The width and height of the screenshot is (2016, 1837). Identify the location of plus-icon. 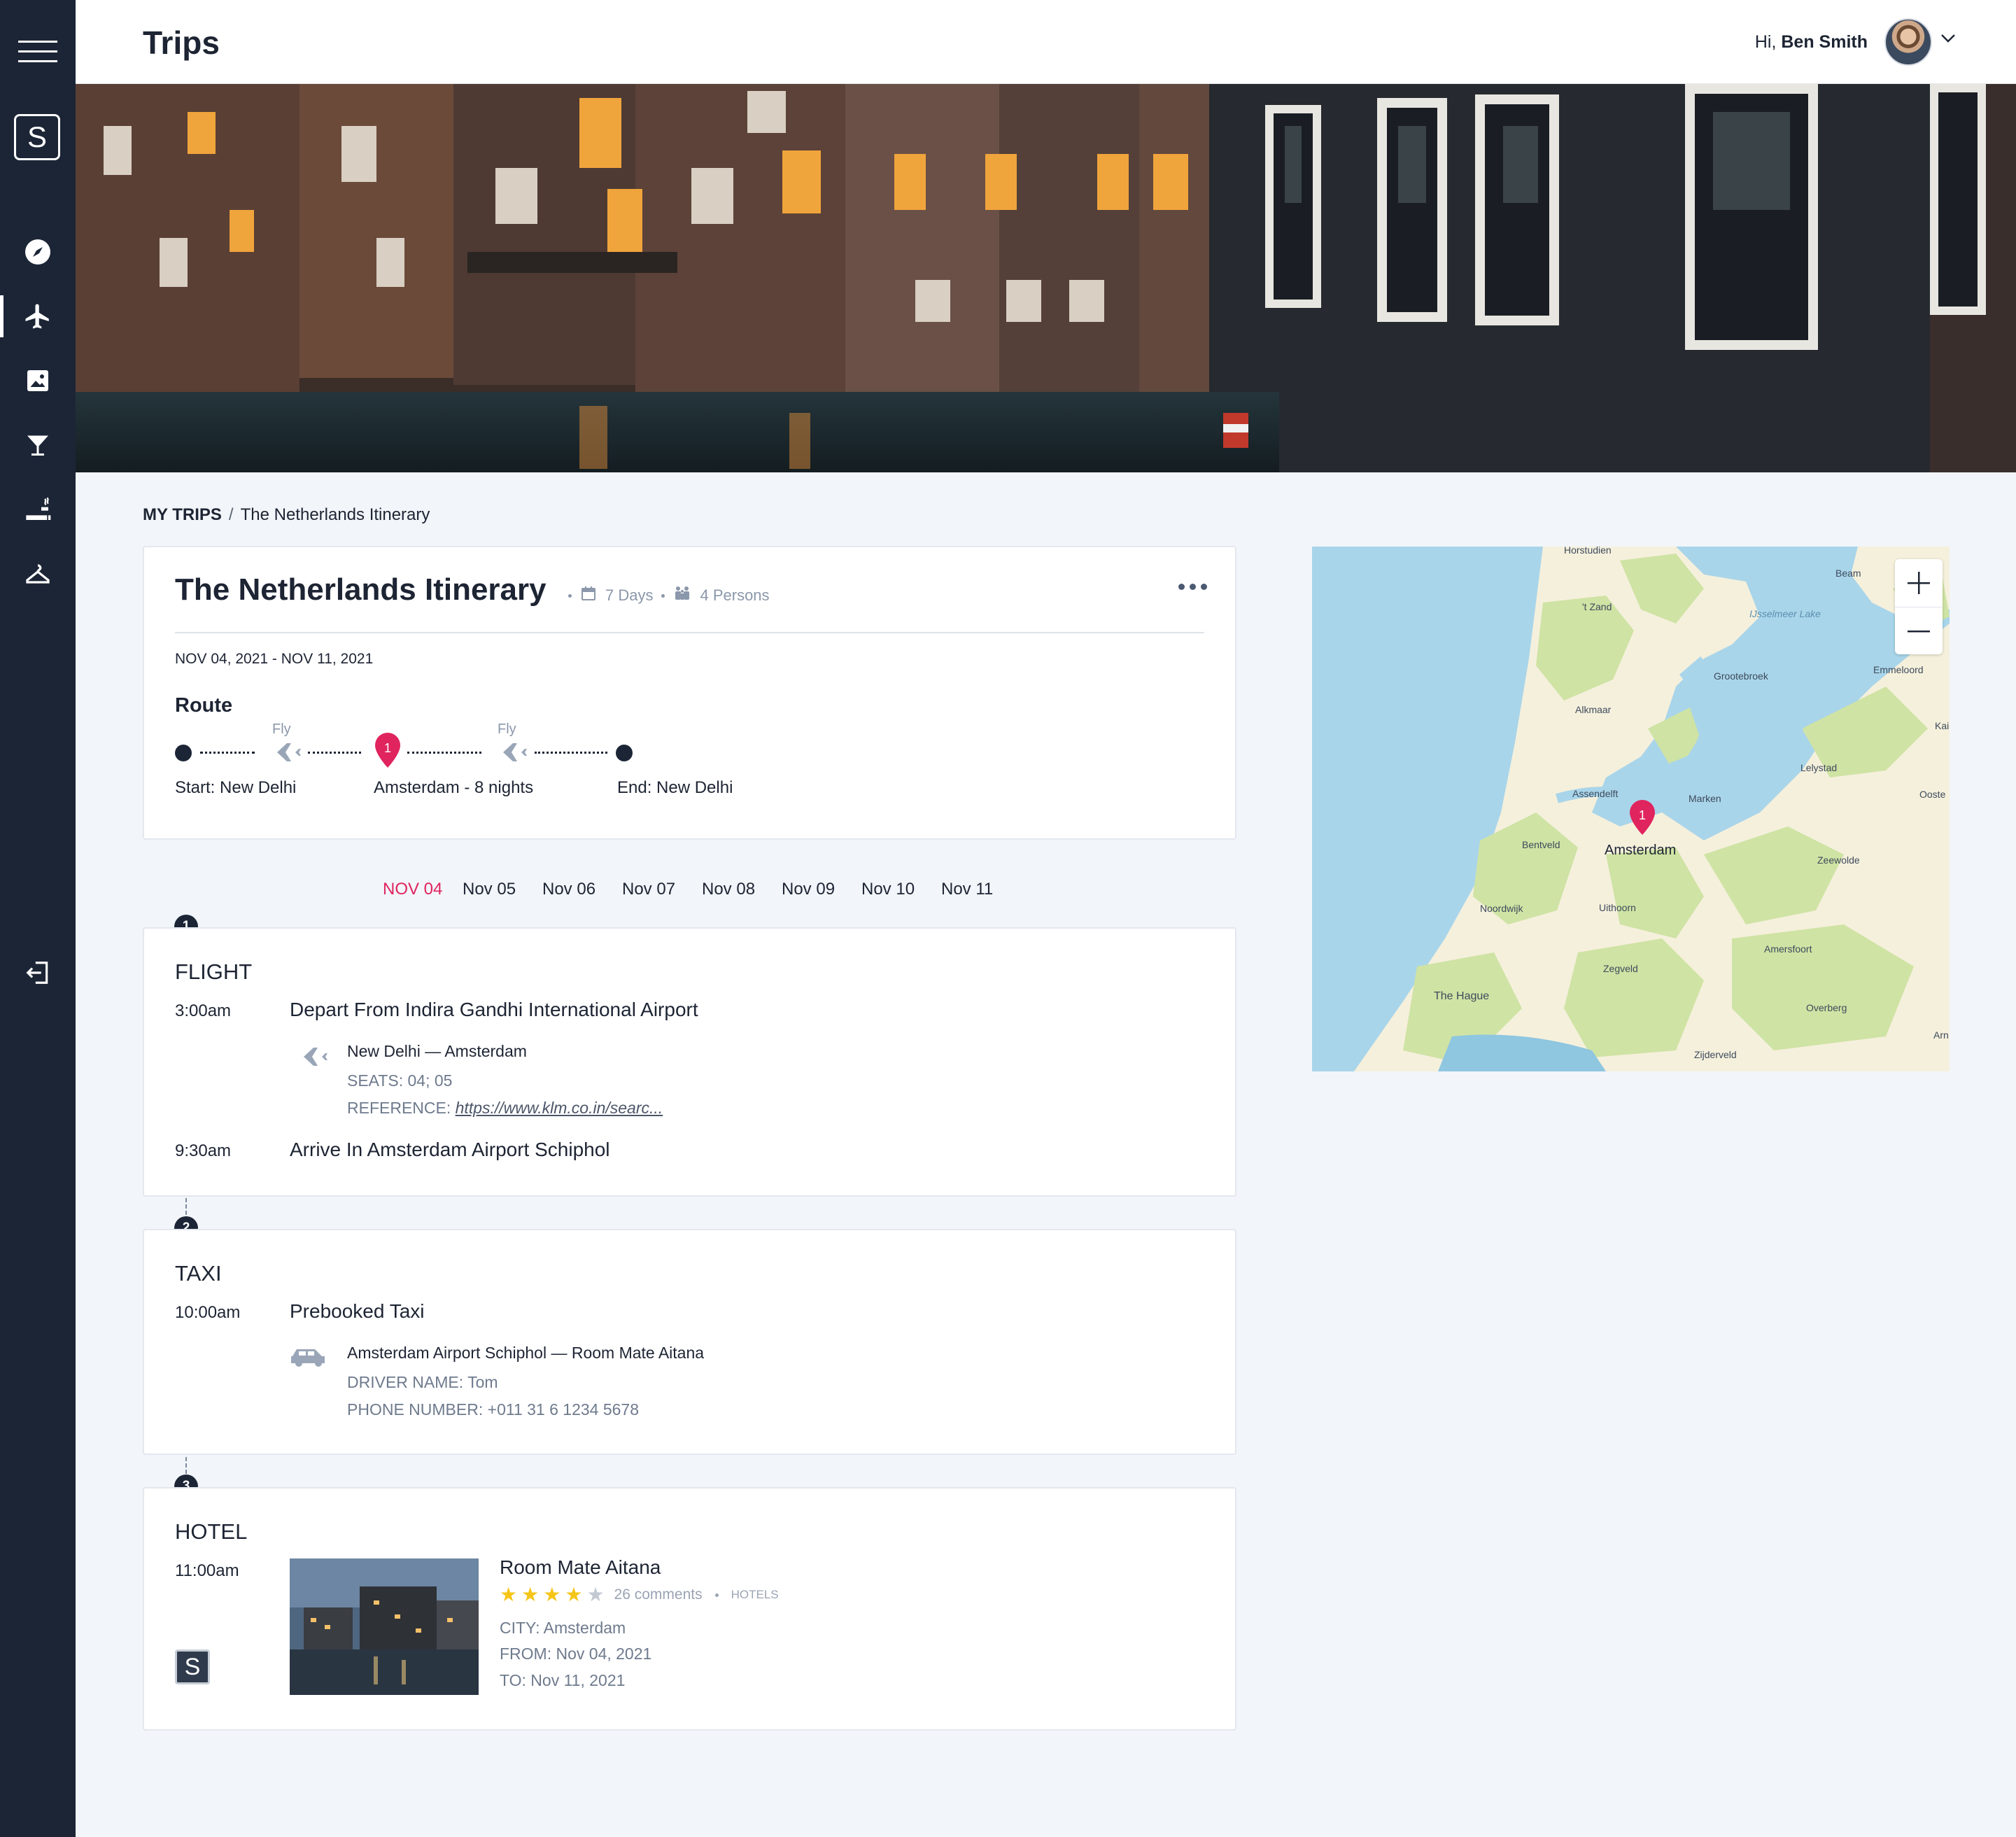
(1919, 583).